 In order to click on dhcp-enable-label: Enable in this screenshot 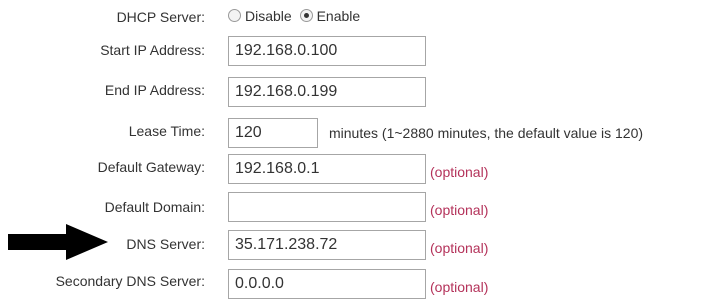, I will do `click(339, 16)`.